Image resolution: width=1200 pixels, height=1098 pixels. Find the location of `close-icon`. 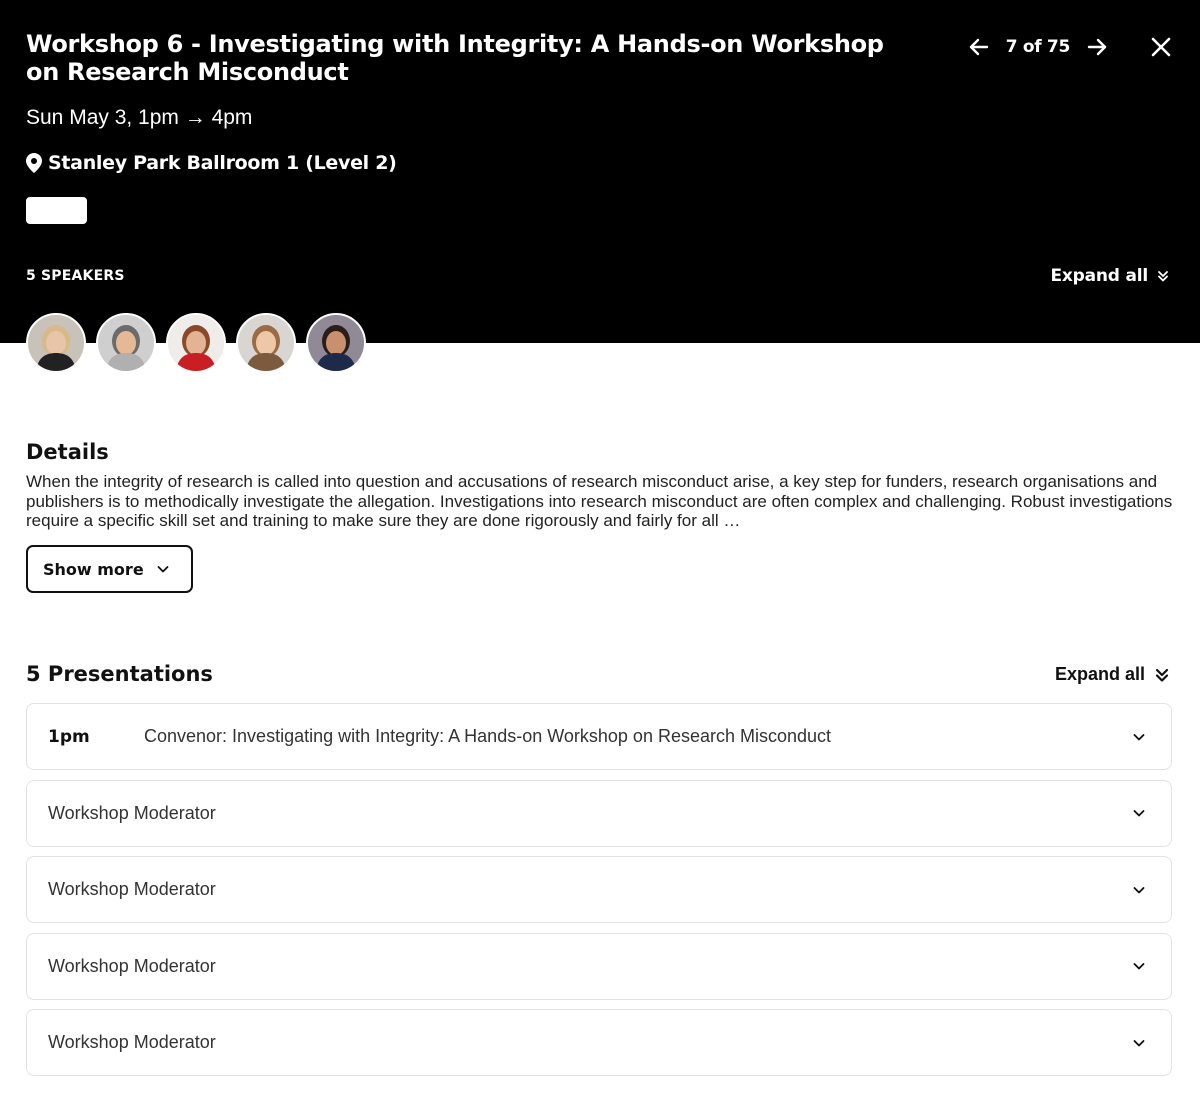

close-icon is located at coordinates (1161, 47).